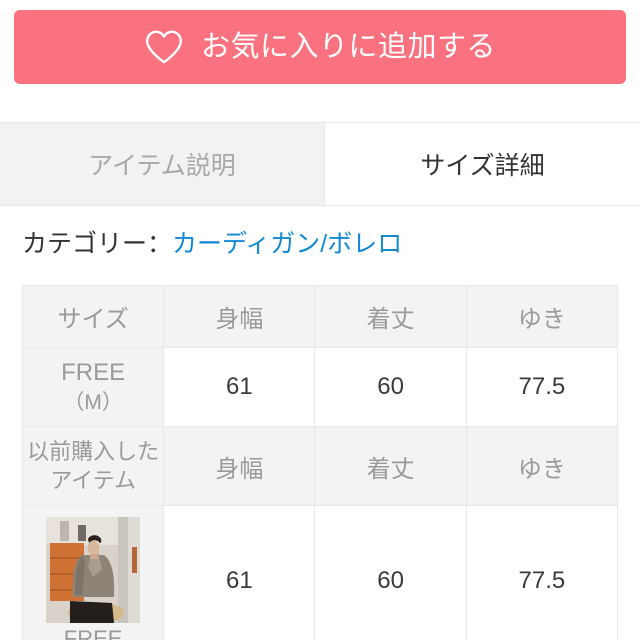  Describe the element at coordinates (348, 46) in the screenshot. I see `favorite-button-label: お気に入りに追加する` at that location.